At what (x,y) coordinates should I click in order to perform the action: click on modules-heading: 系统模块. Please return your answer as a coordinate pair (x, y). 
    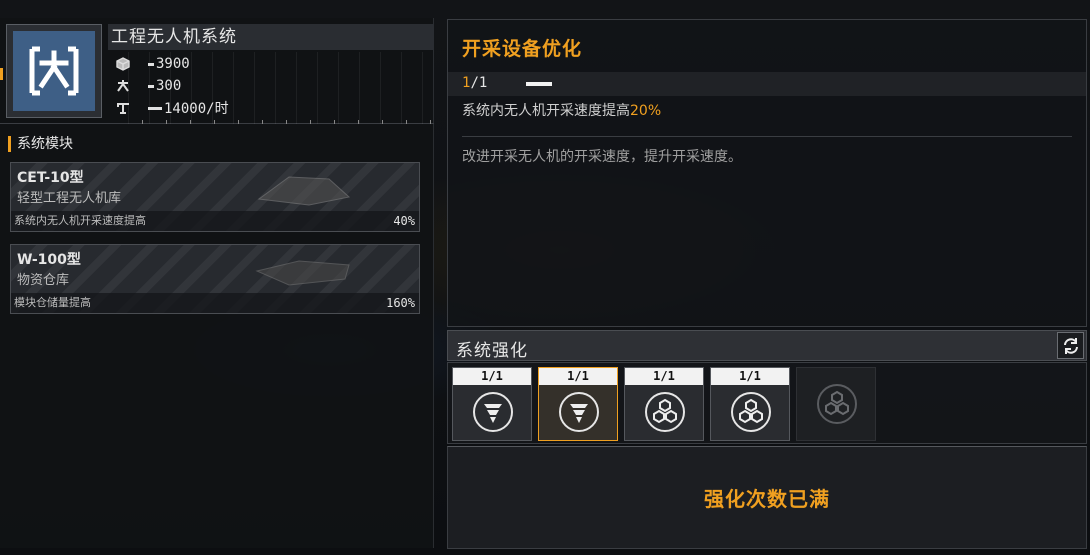
    Looking at the image, I should click on (40, 144).